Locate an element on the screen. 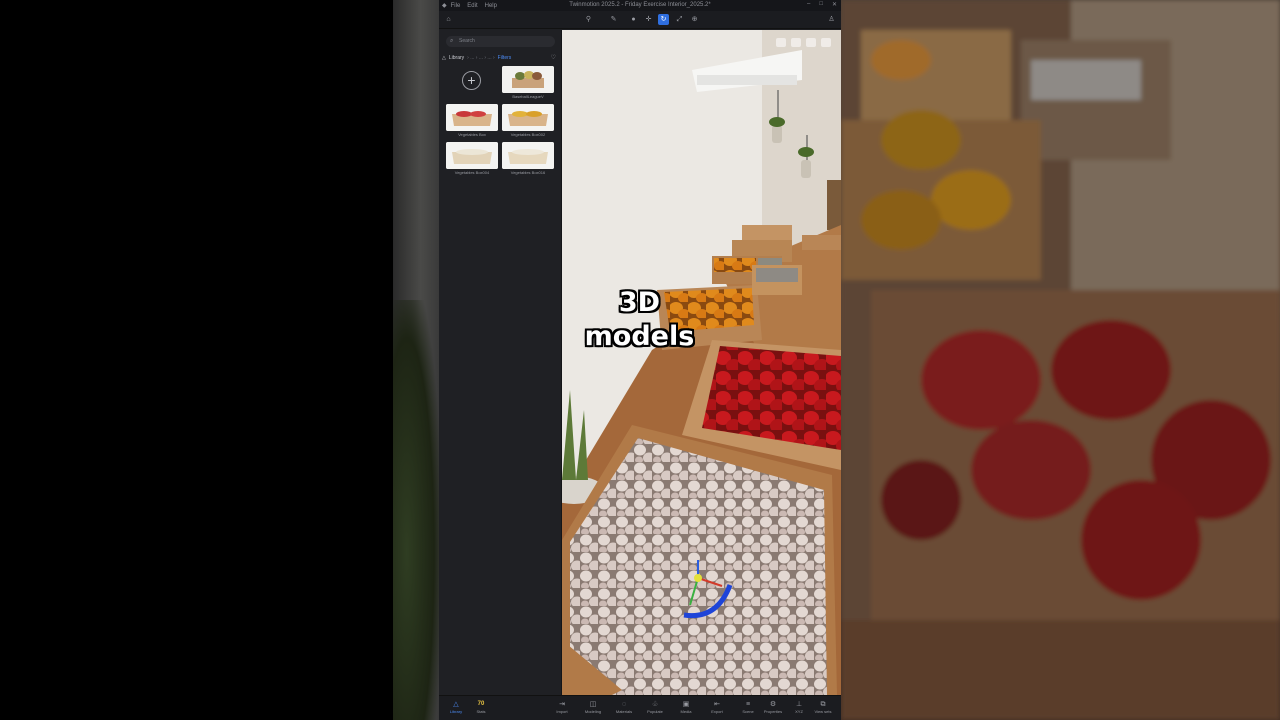 The image size is (1280, 720). view-sets-button: ⧉ View sets is located at coordinates (823, 707).